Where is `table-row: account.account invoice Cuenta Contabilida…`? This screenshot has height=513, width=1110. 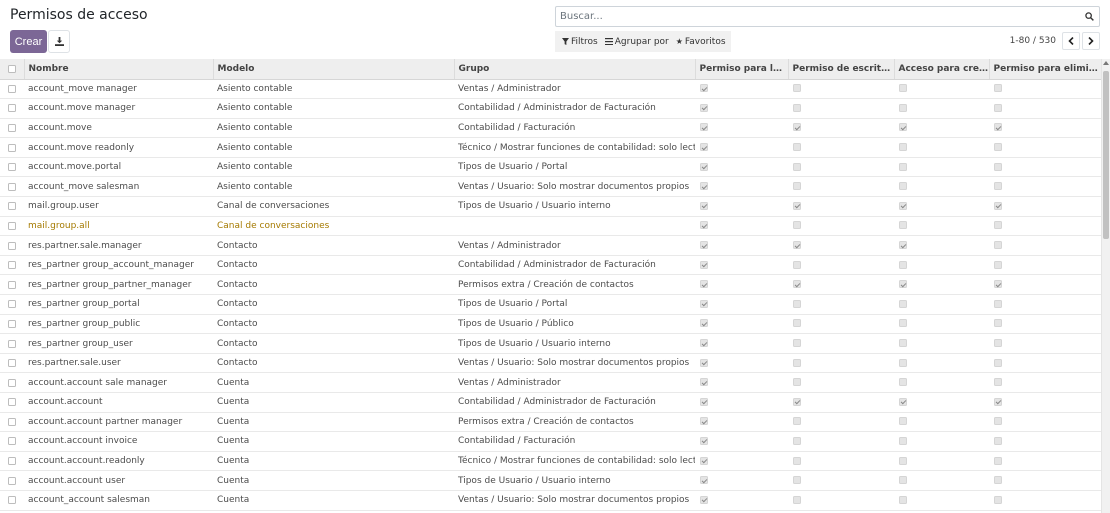 table-row: account.account invoice Cuenta Contabilida… is located at coordinates (550, 442).